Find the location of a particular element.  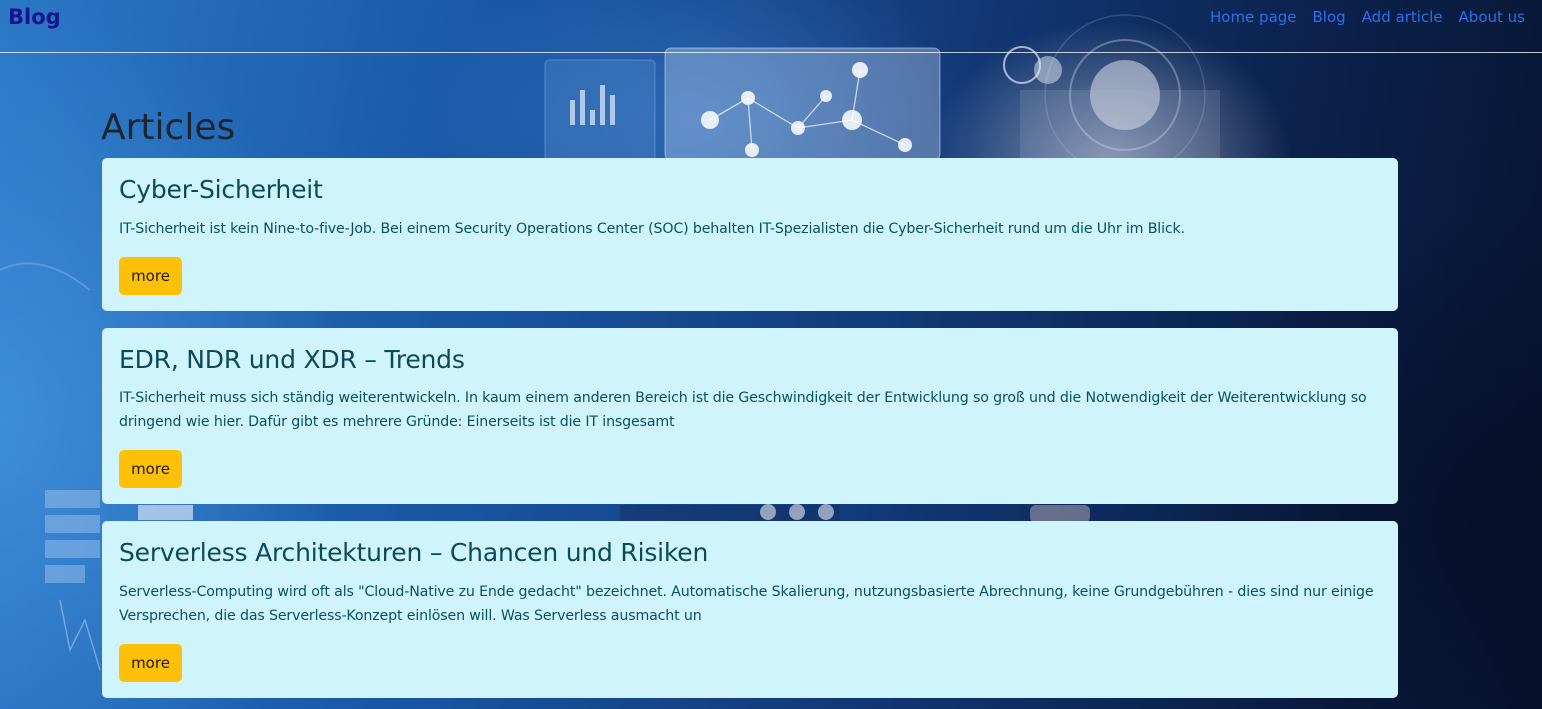

nav-link-add-article: Add article is located at coordinates (1402, 17).